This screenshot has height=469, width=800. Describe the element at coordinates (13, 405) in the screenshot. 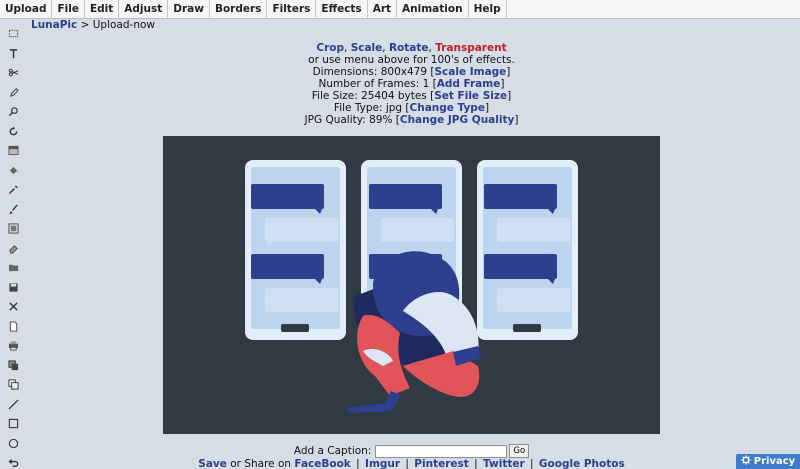

I see `line-icon` at that location.